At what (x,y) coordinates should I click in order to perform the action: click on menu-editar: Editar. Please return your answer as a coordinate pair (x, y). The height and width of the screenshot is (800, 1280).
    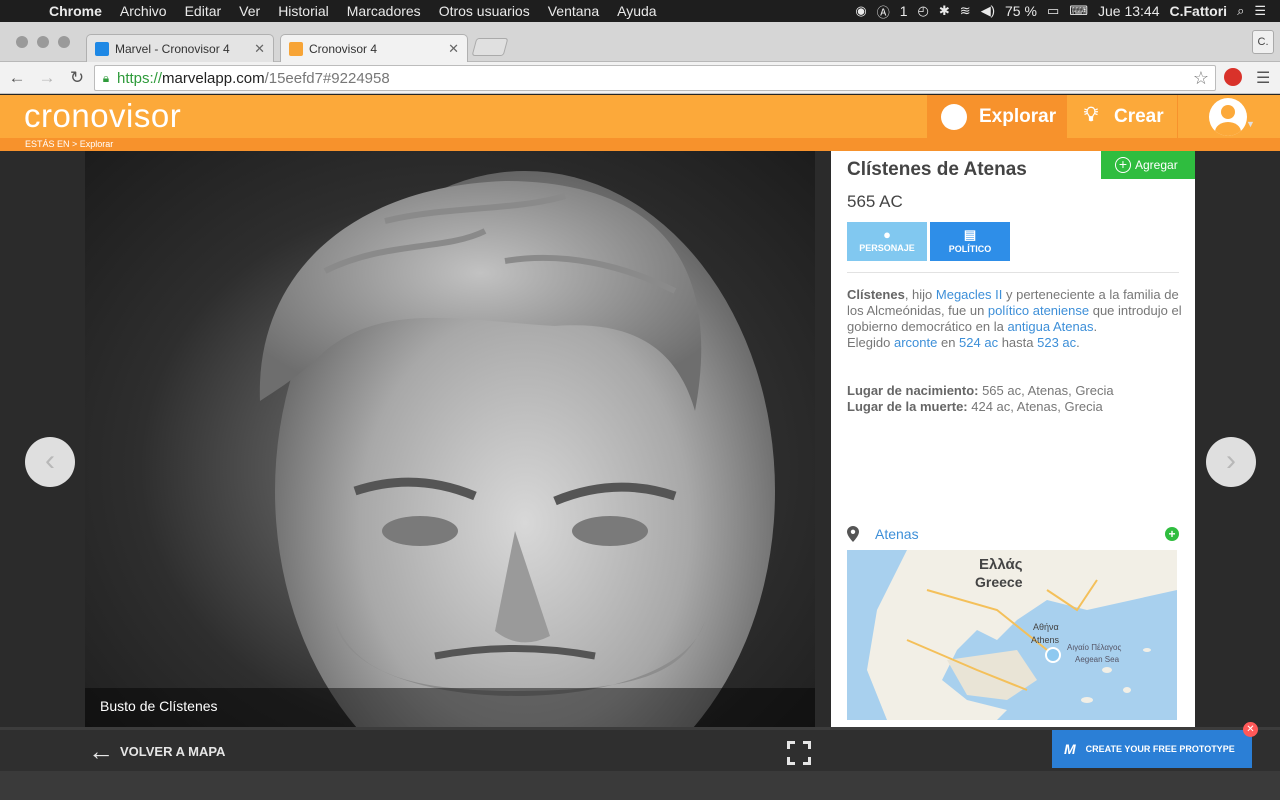
    Looking at the image, I should click on (203, 11).